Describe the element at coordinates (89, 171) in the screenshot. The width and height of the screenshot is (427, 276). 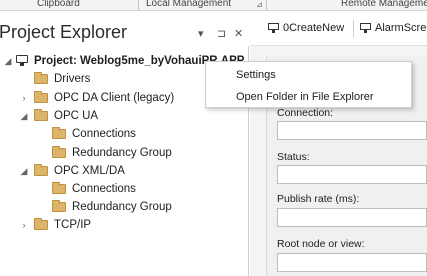
I see `tree-item-label: OPC XML/DA` at that location.